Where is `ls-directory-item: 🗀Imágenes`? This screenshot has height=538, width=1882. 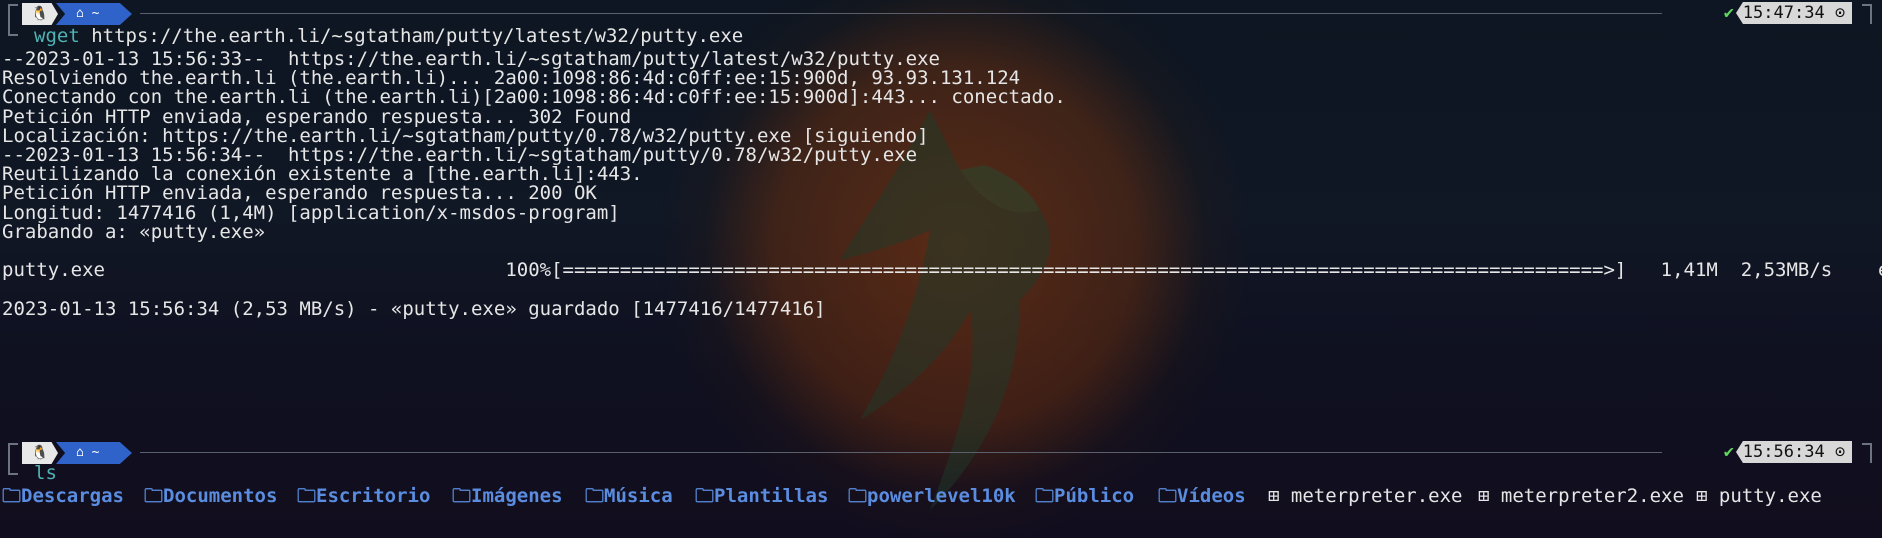 ls-directory-item: 🗀Imágenes is located at coordinates (507, 496).